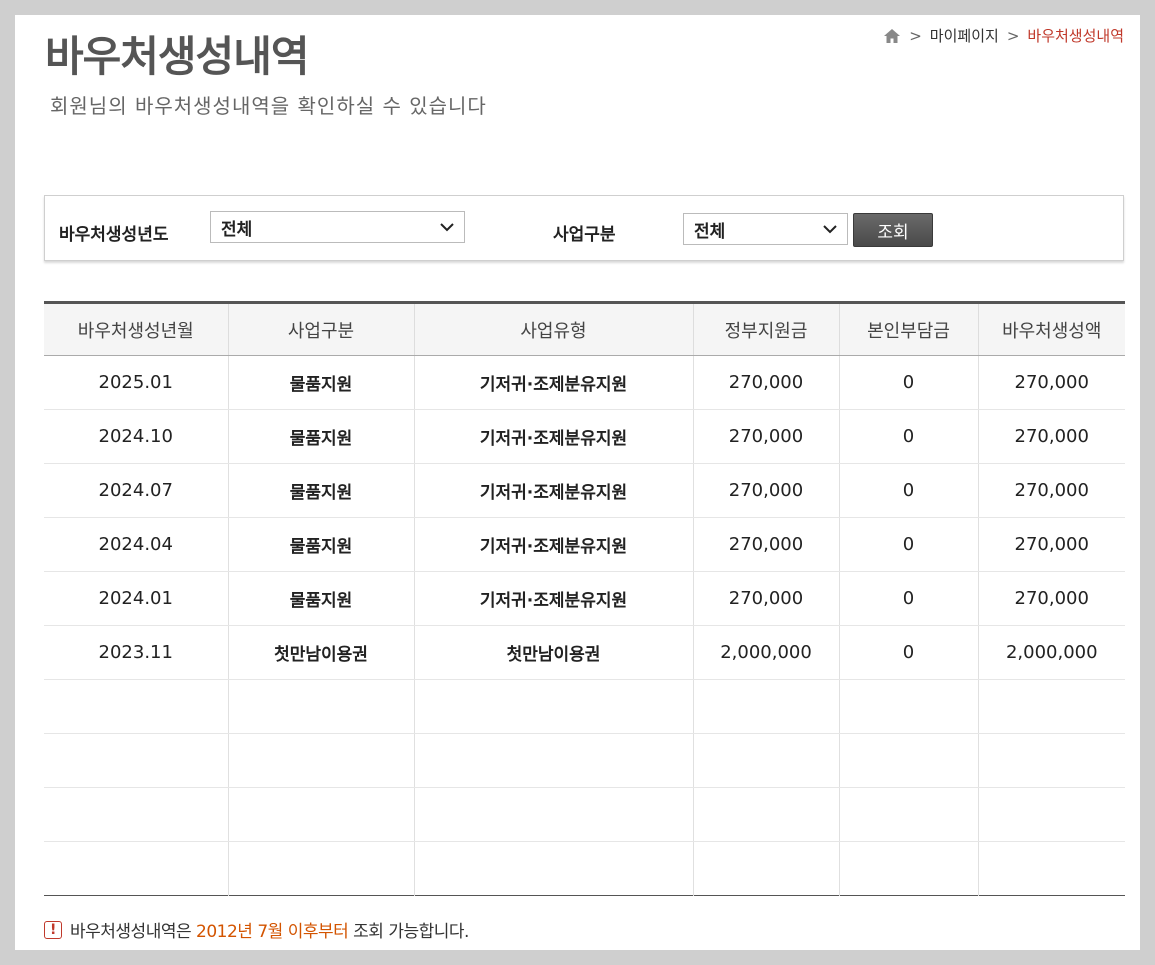 The image size is (1155, 965). I want to click on cell-month: 2025.01, so click(136, 382).